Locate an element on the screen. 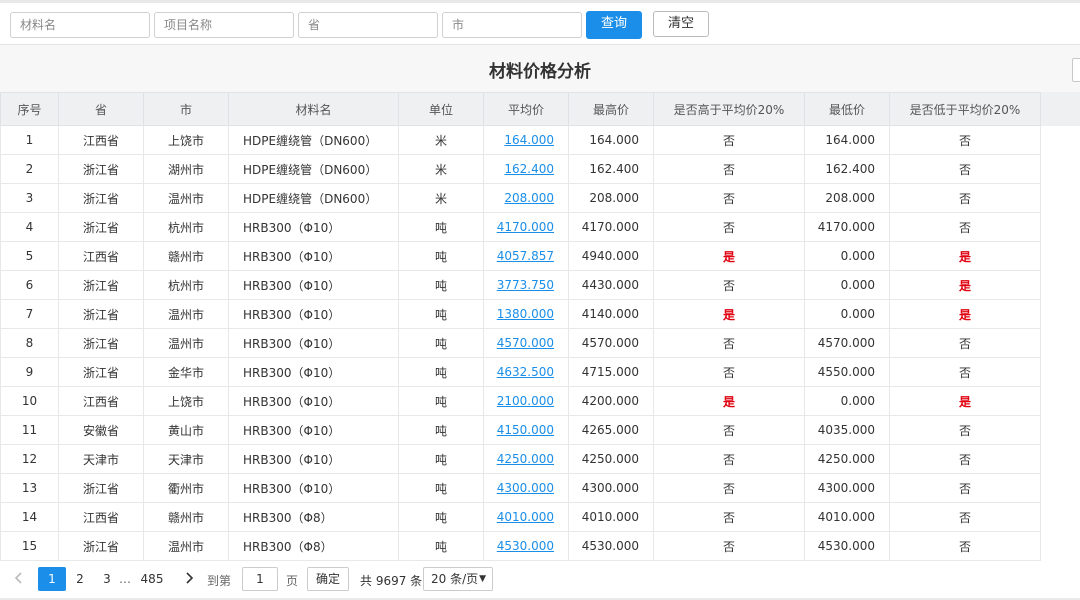  cell-city: 湖州市 is located at coordinates (186, 169).